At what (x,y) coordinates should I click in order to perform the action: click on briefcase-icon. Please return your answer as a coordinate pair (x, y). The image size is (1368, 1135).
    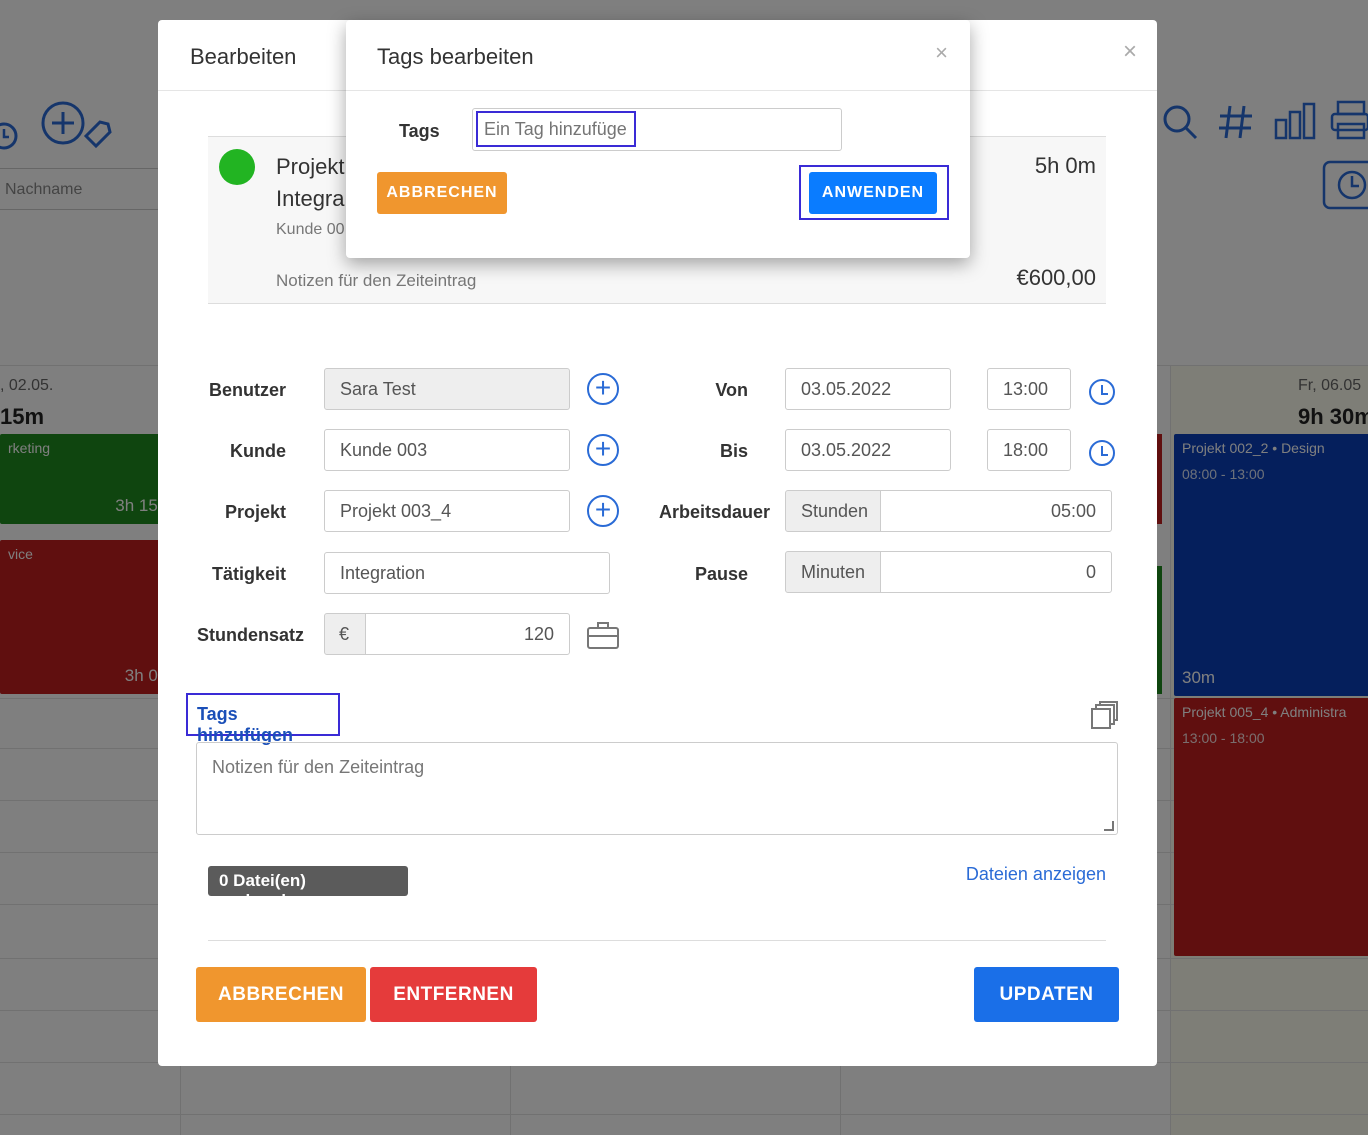
    Looking at the image, I should click on (603, 635).